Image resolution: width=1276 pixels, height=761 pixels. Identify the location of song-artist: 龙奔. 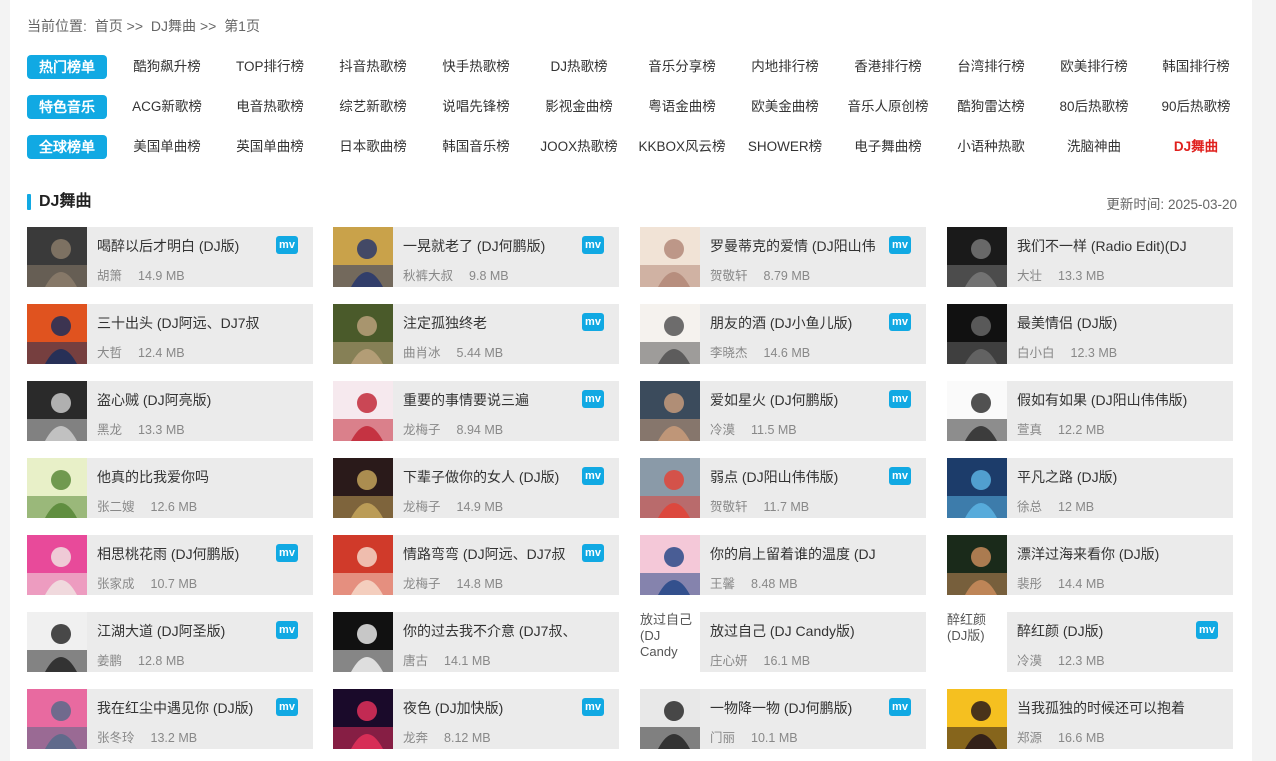
(415, 738).